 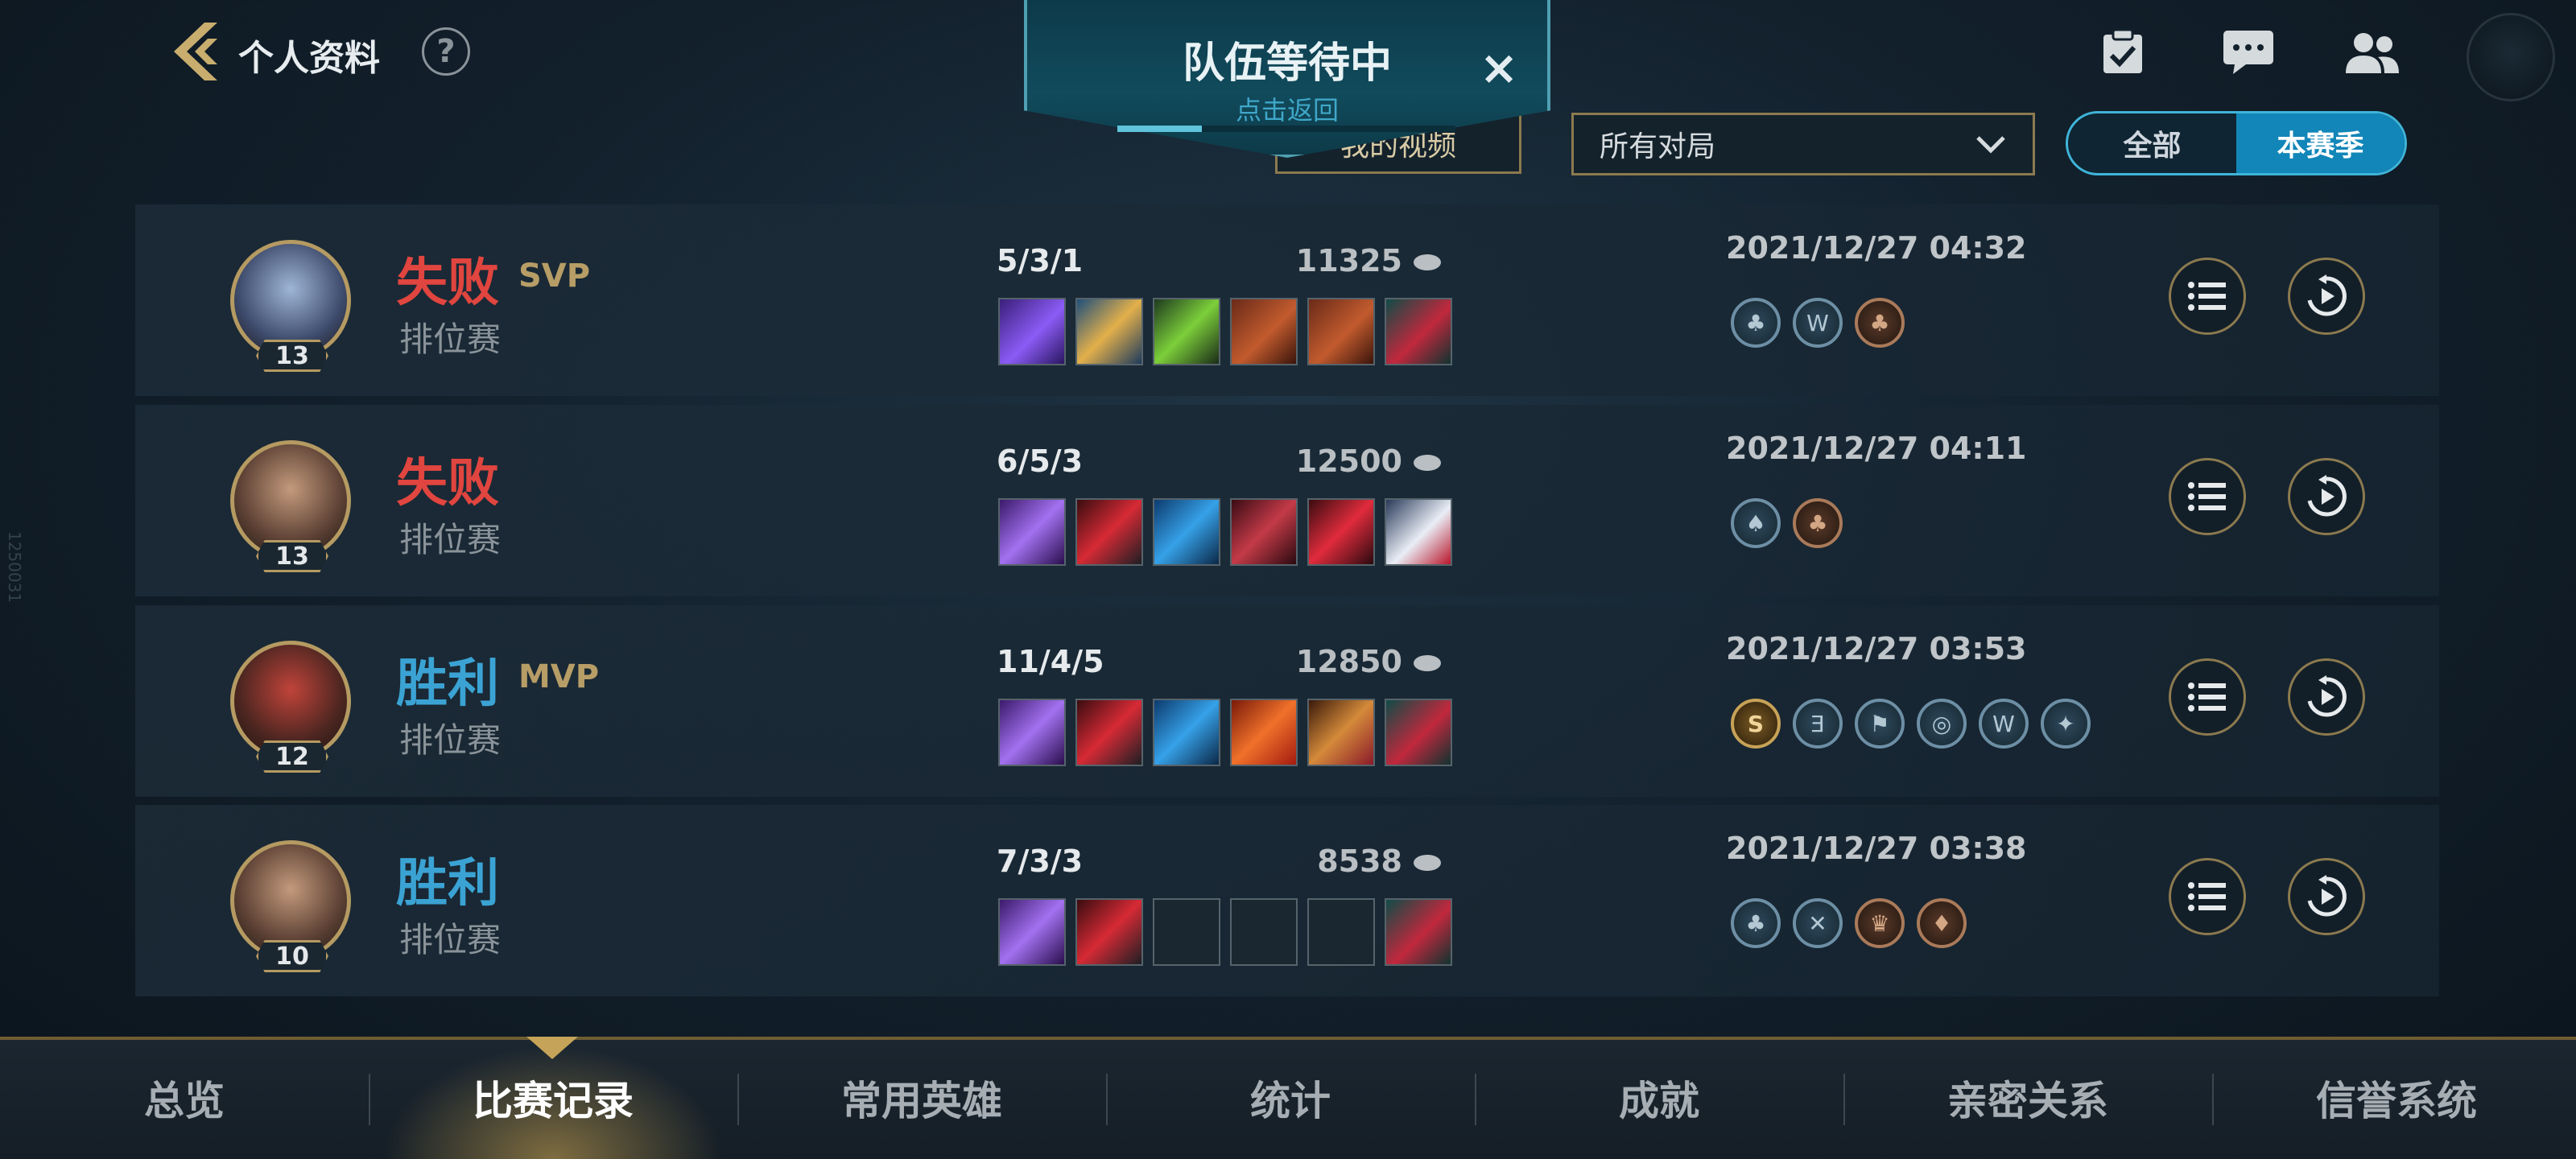 What do you see at coordinates (1876, 448) in the screenshot?
I see `match-datetime: 2021/12/27 04:11` at bounding box center [1876, 448].